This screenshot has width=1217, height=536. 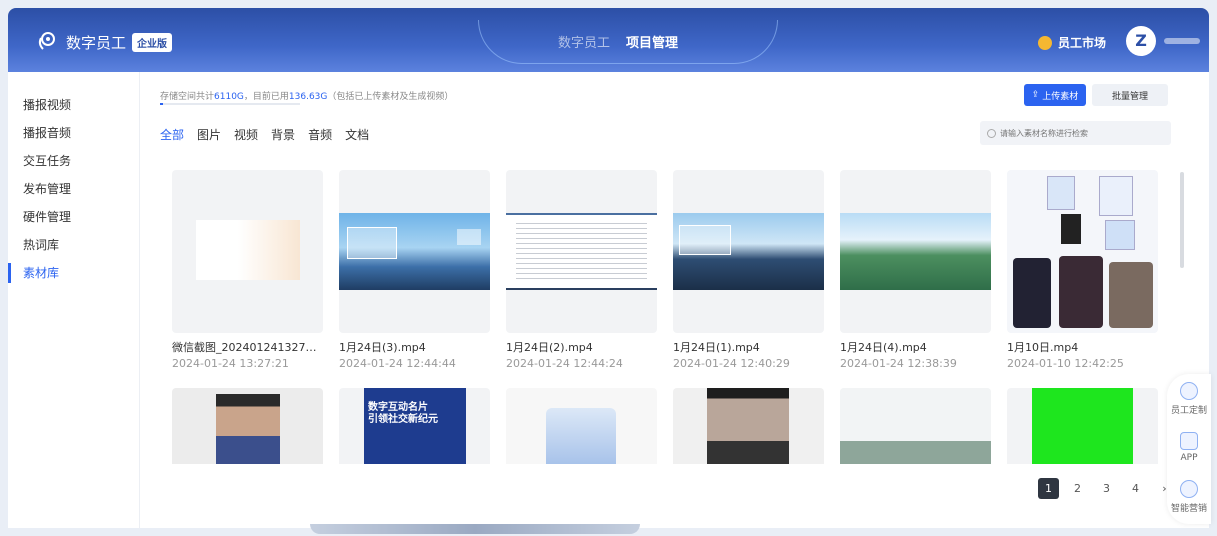 What do you see at coordinates (1077, 488) in the screenshot?
I see `page-2: 2` at bounding box center [1077, 488].